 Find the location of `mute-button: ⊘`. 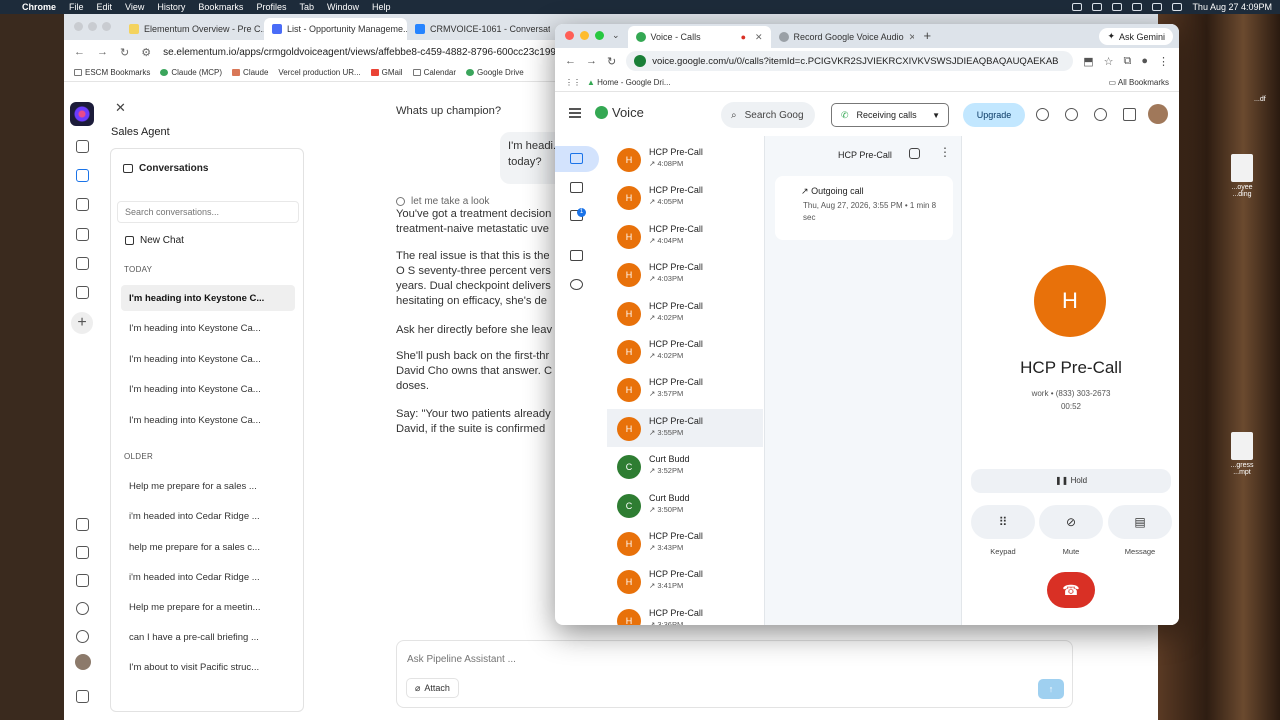

mute-button: ⊘ is located at coordinates (1071, 522).